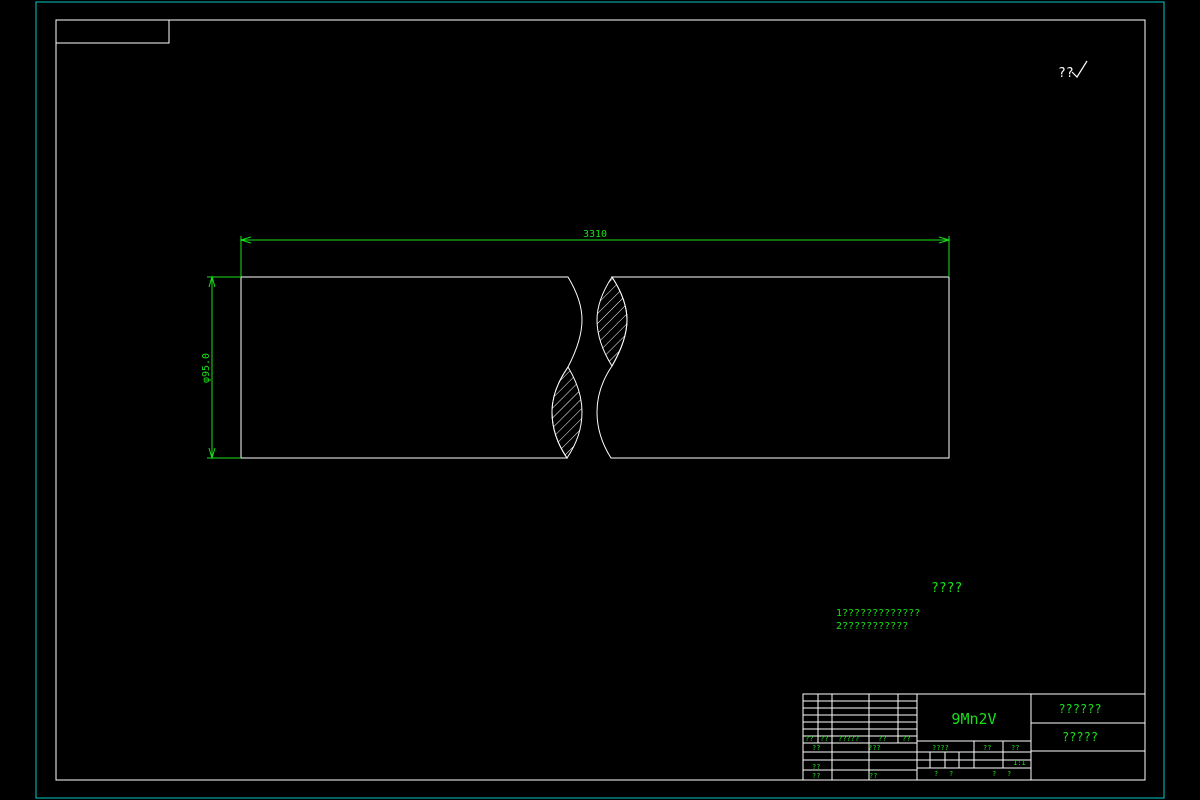 The image size is (1200, 800). I want to click on weight-label: ??, so click(987, 748).